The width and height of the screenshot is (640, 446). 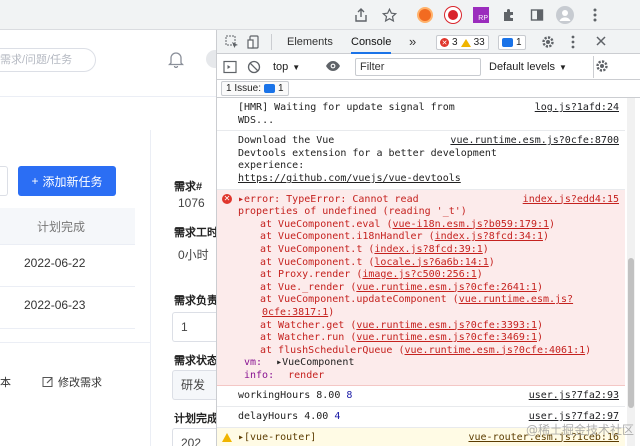 I want to click on source-link: user.js?7fa2:93, so click(x=574, y=396).